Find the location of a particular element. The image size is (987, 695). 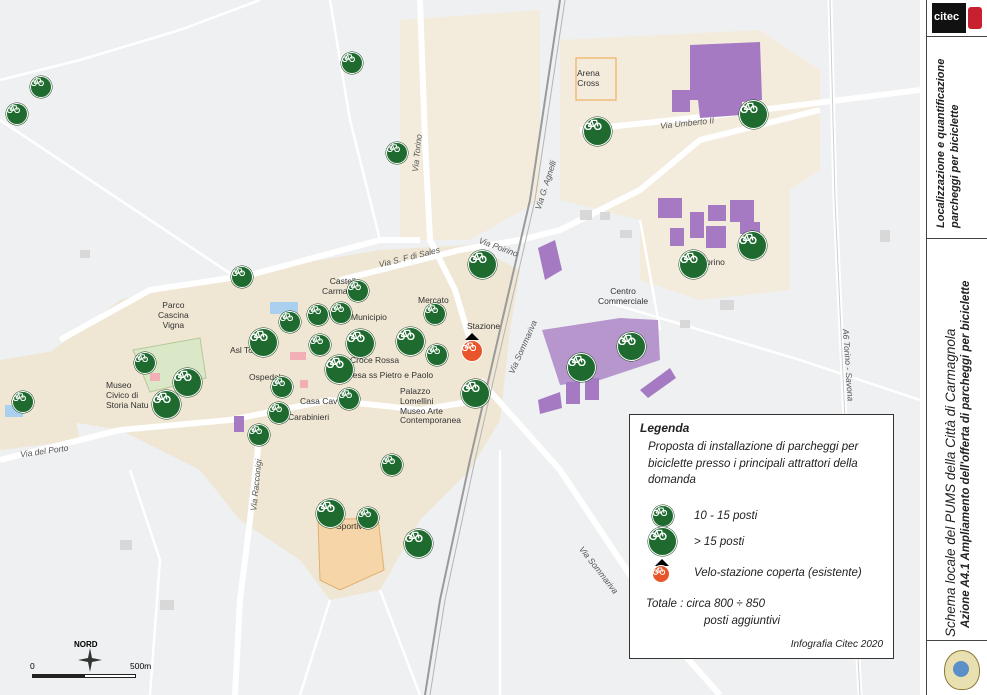

legend-row-large: > 15 posti is located at coordinates (696, 541).